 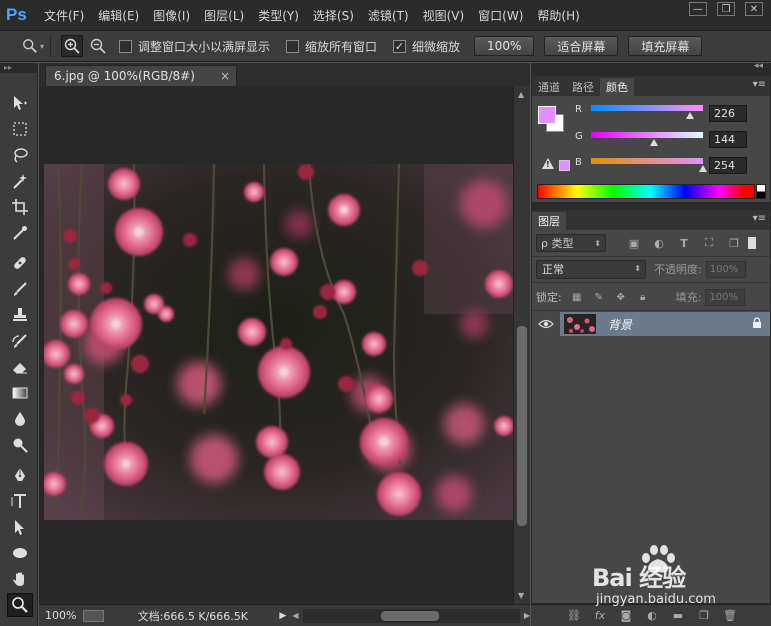 I want to click on scroll-right-icon: ▶, so click(x=527, y=615).